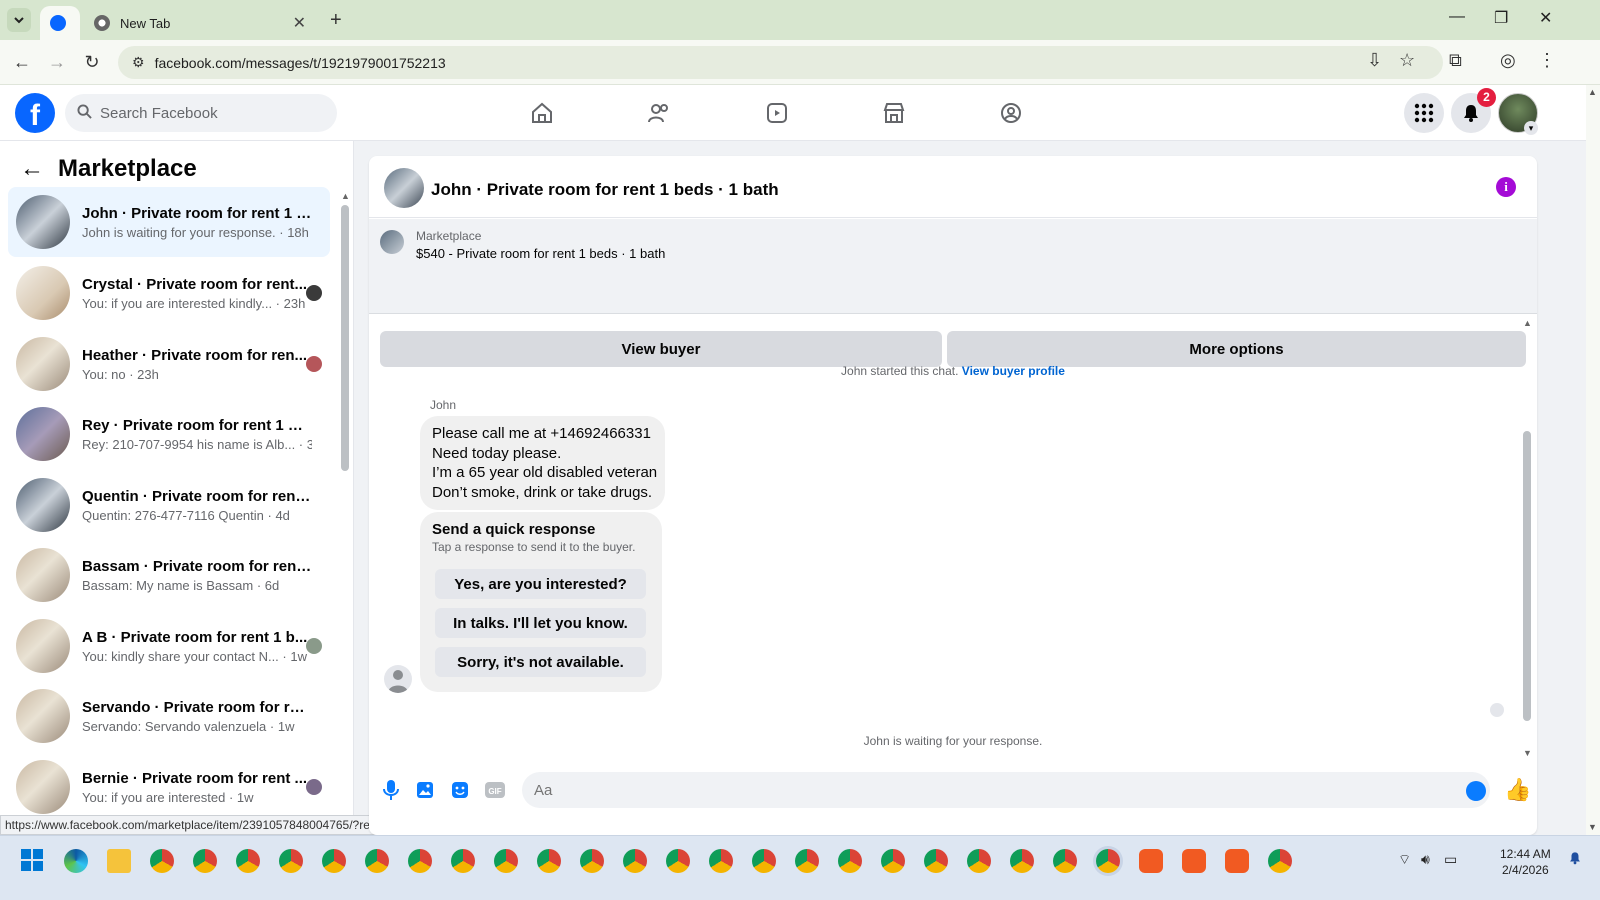 Image resolution: width=1600 pixels, height=900 pixels. I want to click on windows-start-icon, so click(32, 860).